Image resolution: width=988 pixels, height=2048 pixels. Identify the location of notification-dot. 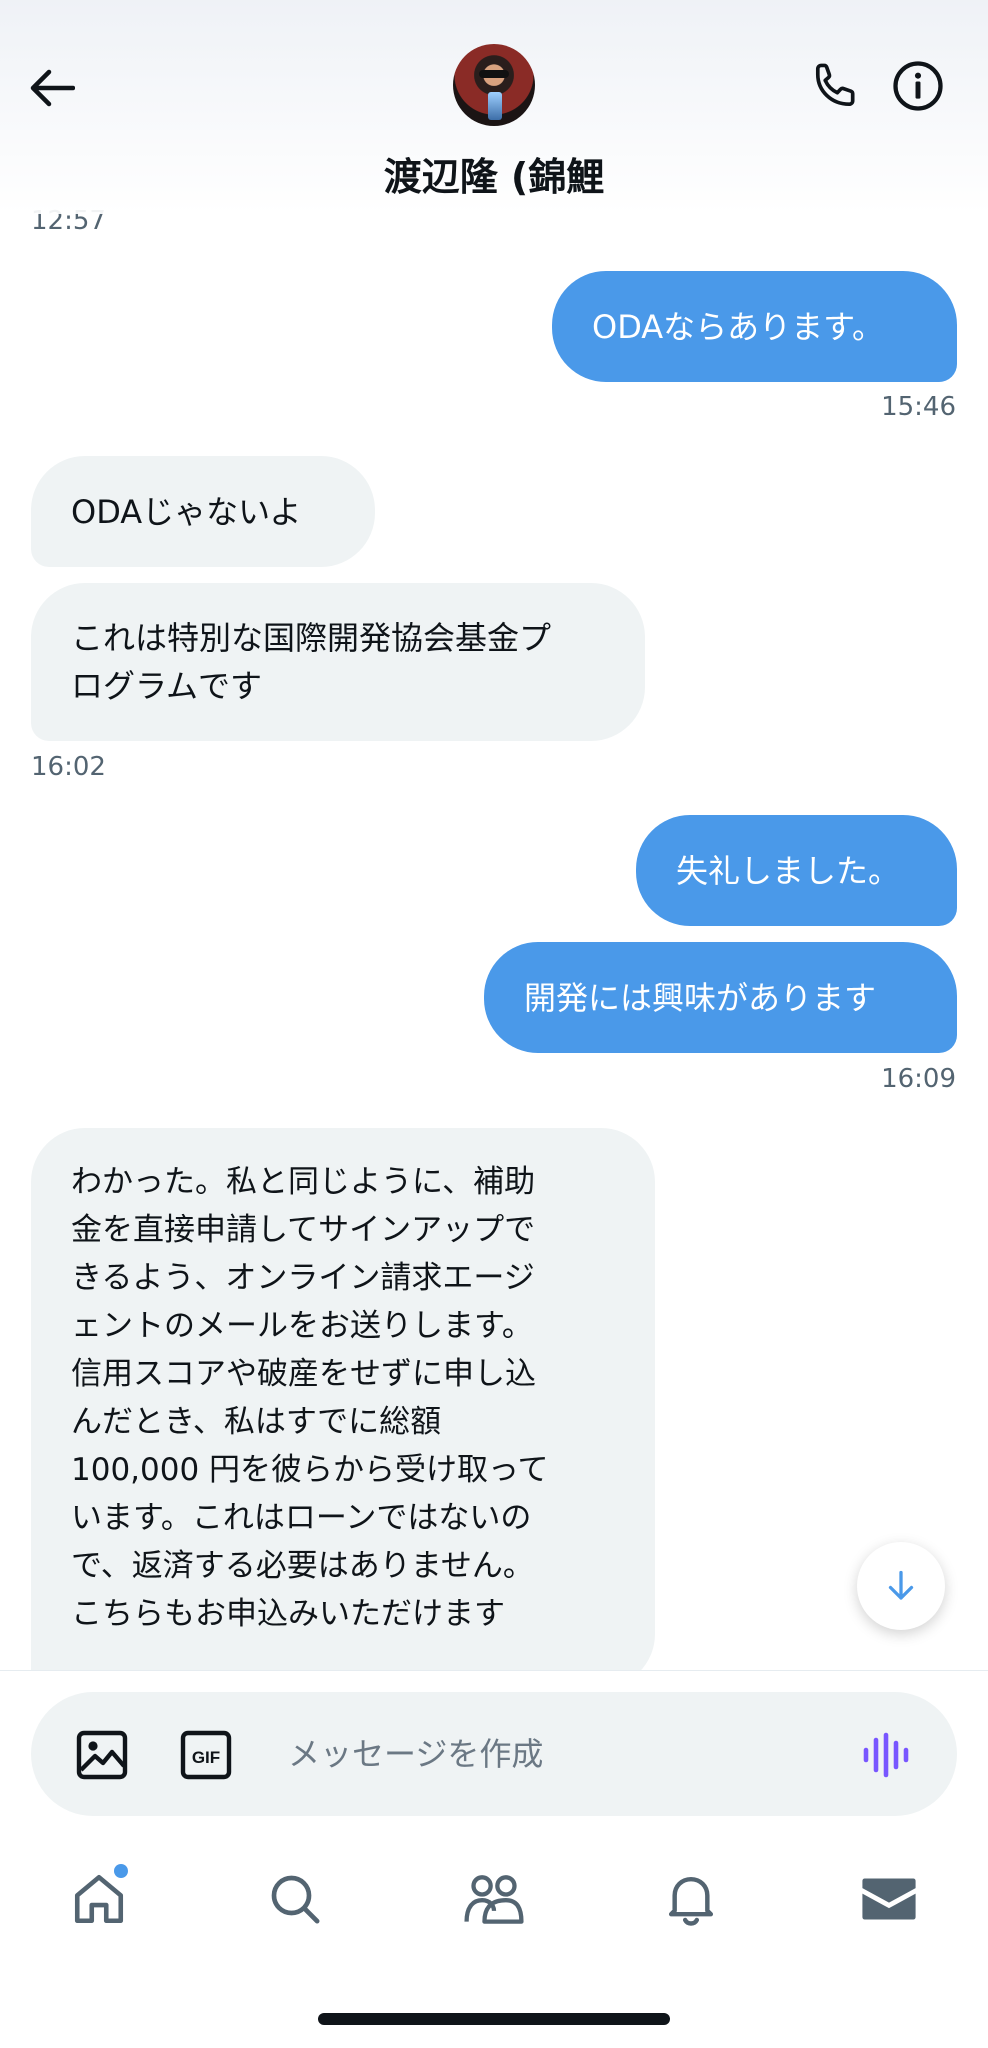
(121, 1871).